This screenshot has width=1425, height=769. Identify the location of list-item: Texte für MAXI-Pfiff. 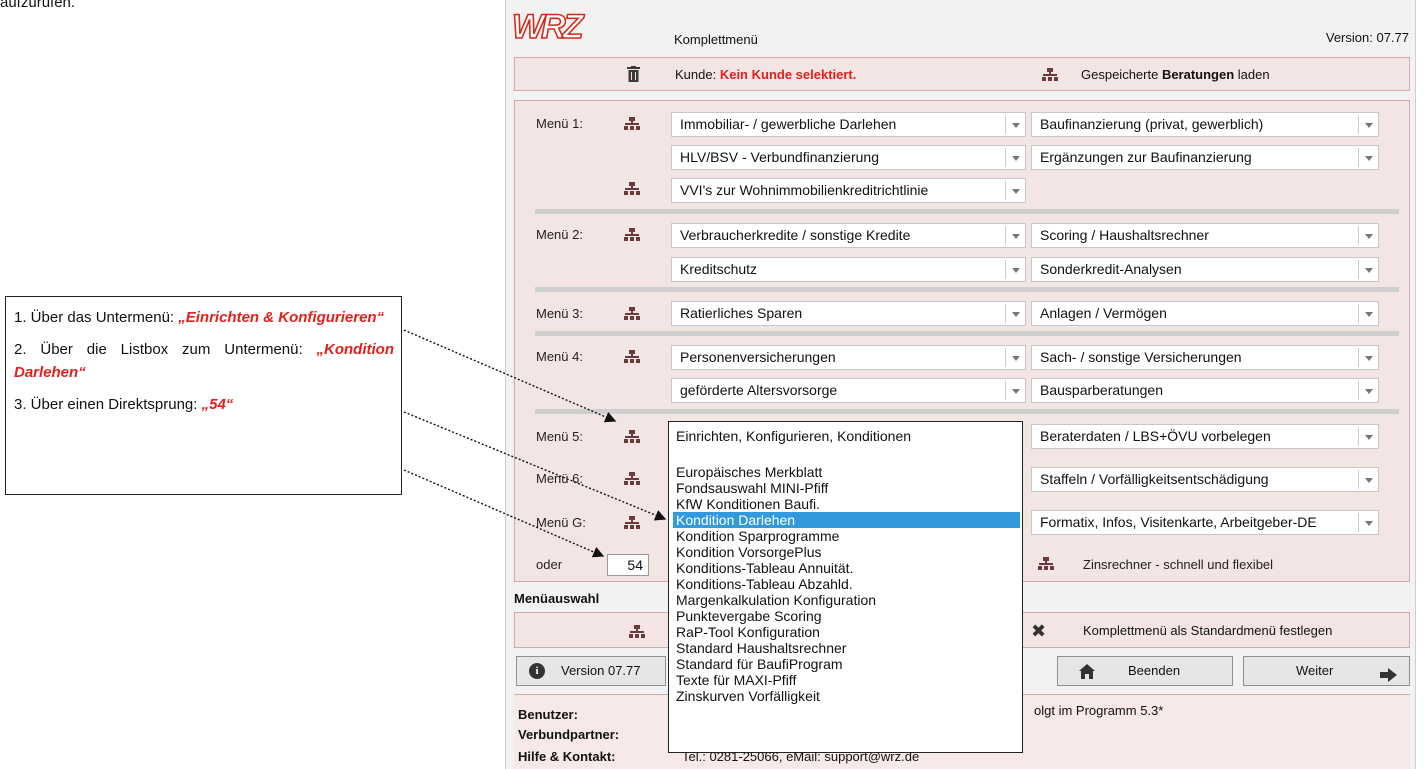
(846, 680).